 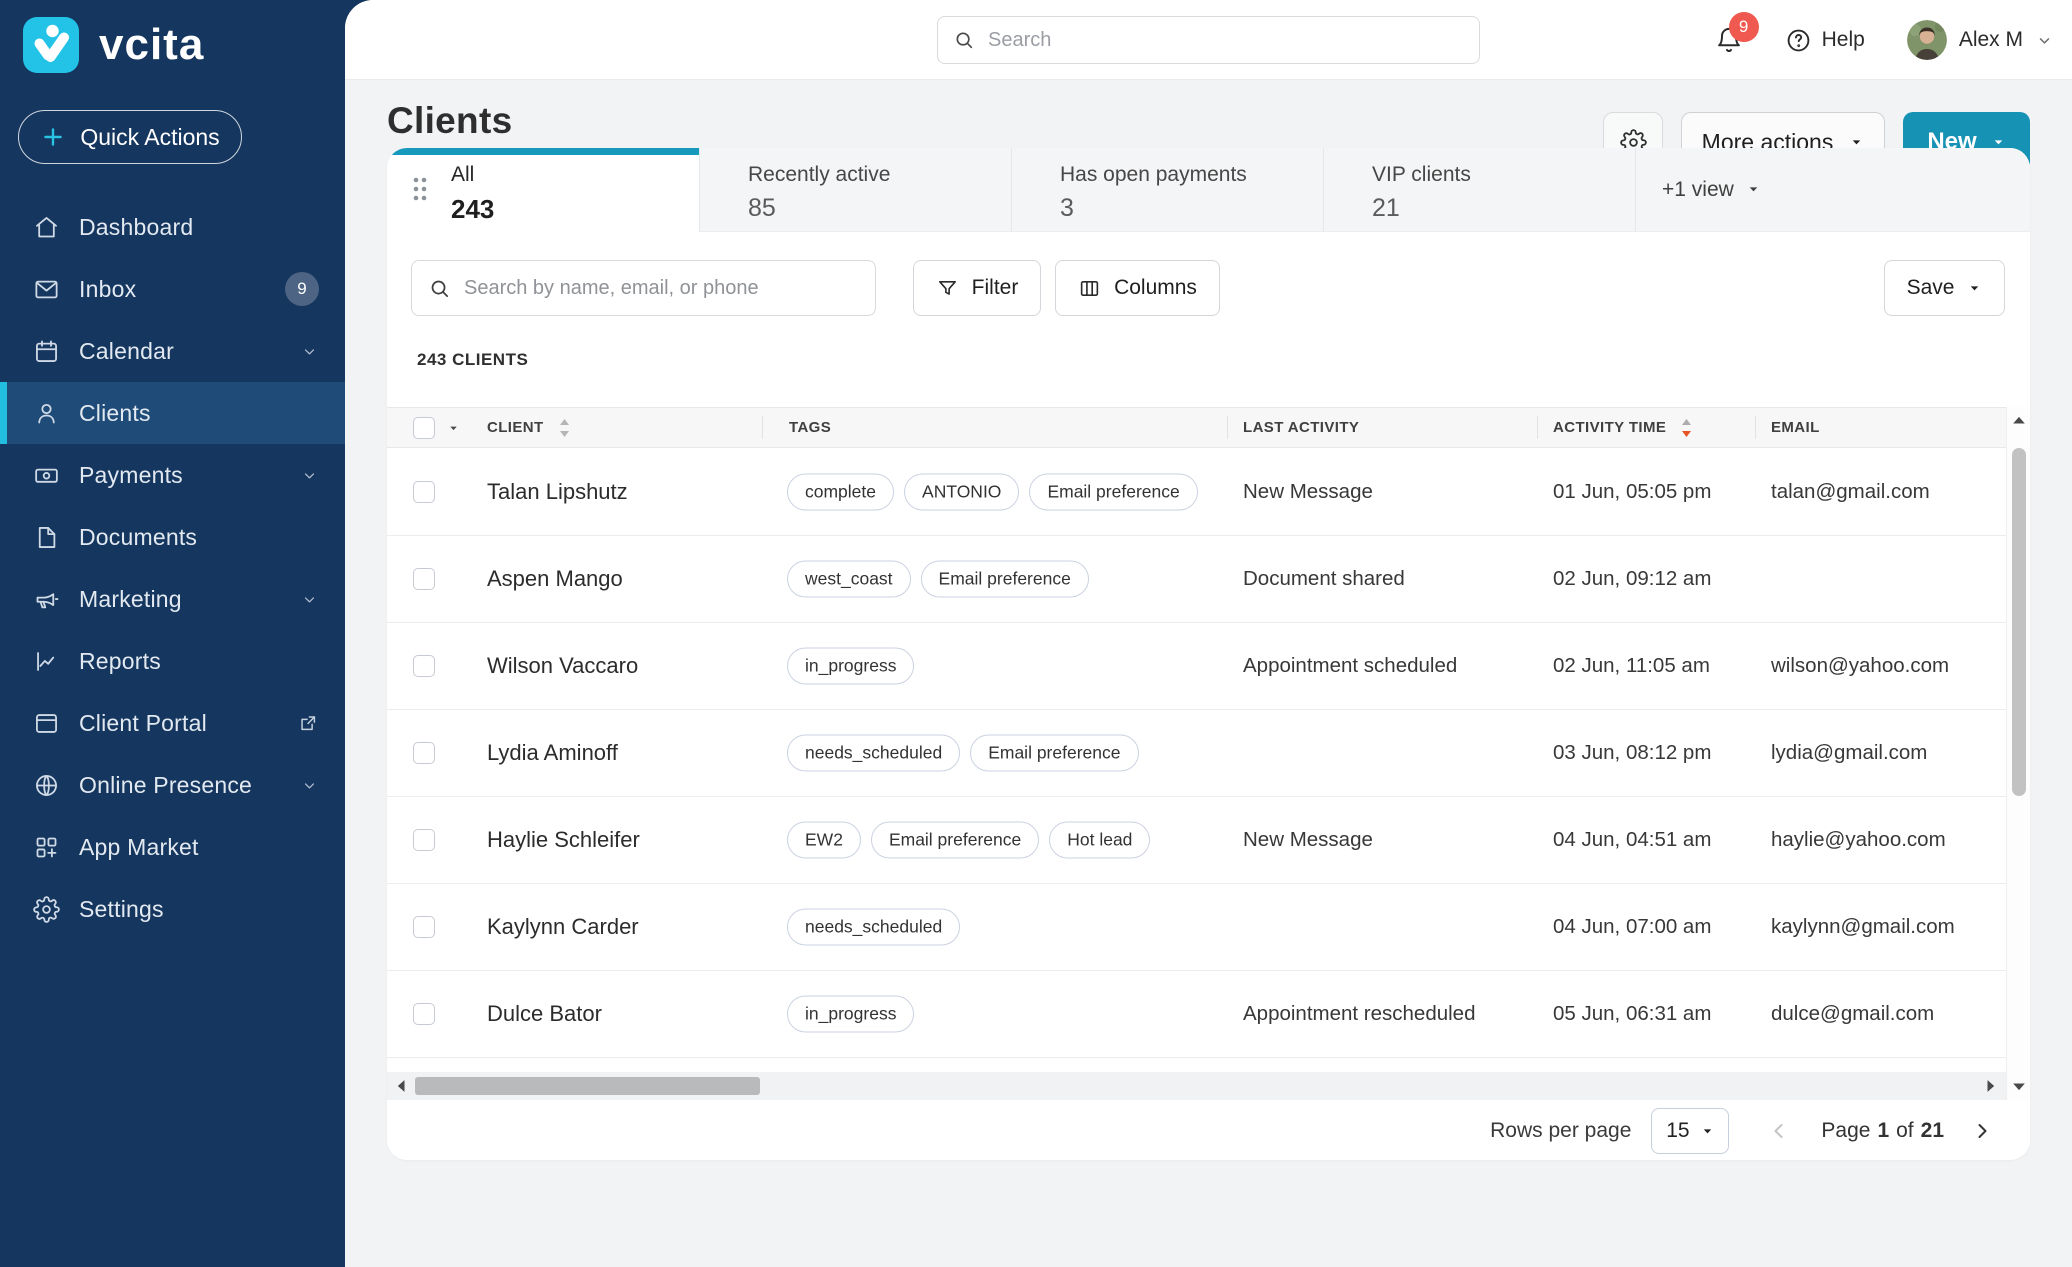 I want to click on save-view-button: Save, so click(x=1944, y=288).